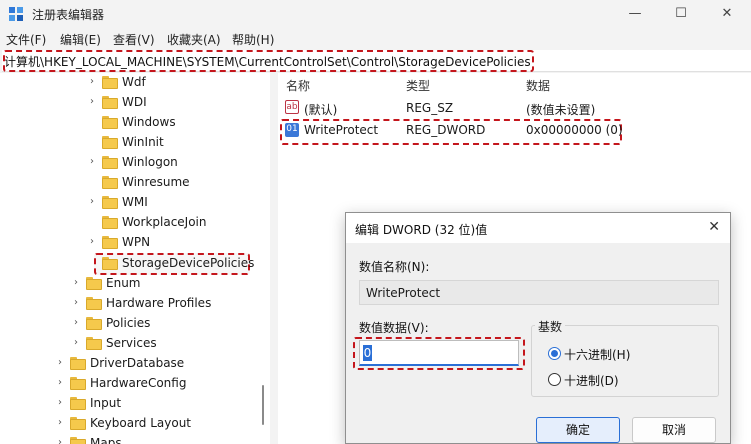 The image size is (751, 444). I want to click on column-header-data: 数据, so click(538, 85).